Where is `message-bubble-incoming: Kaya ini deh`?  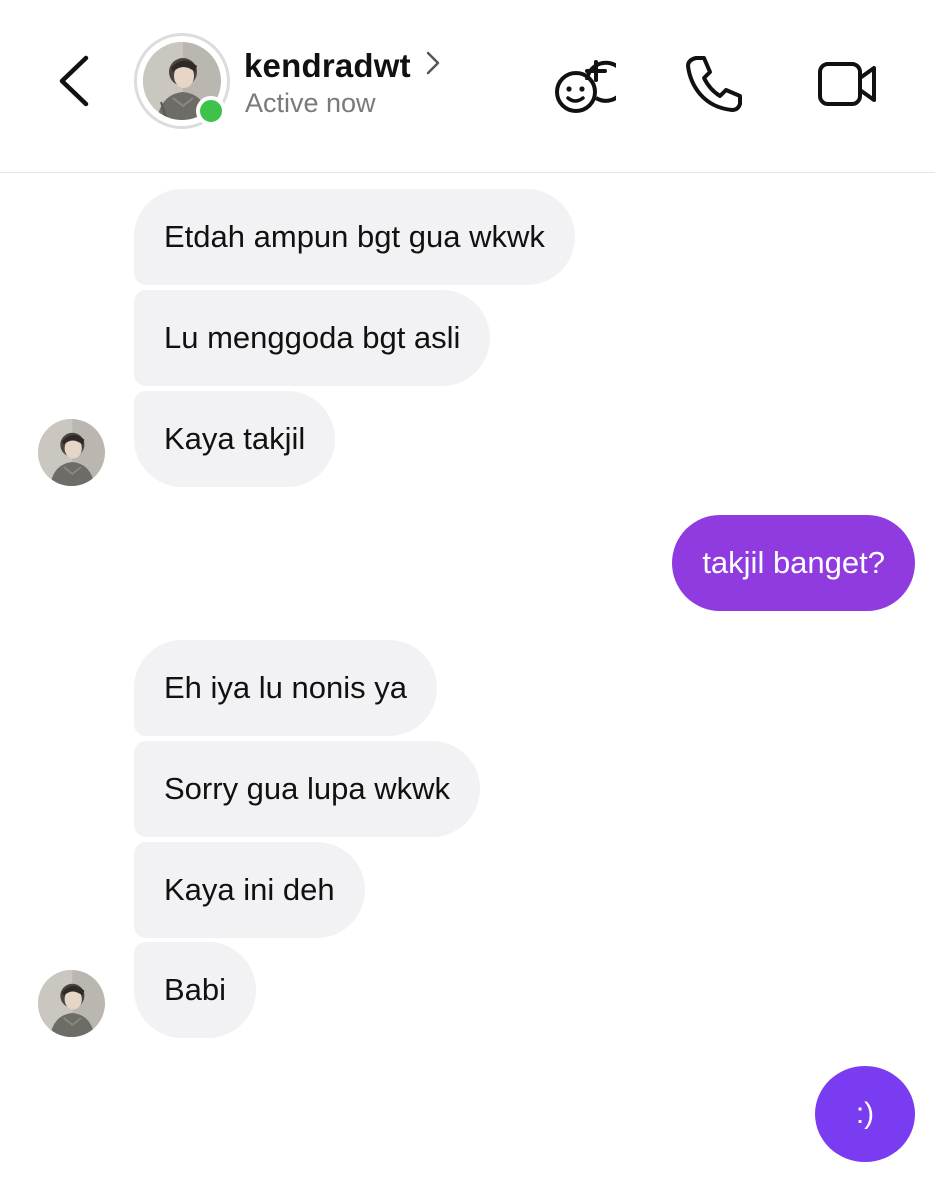
message-bubble-incoming: Kaya ini deh is located at coordinates (249, 890).